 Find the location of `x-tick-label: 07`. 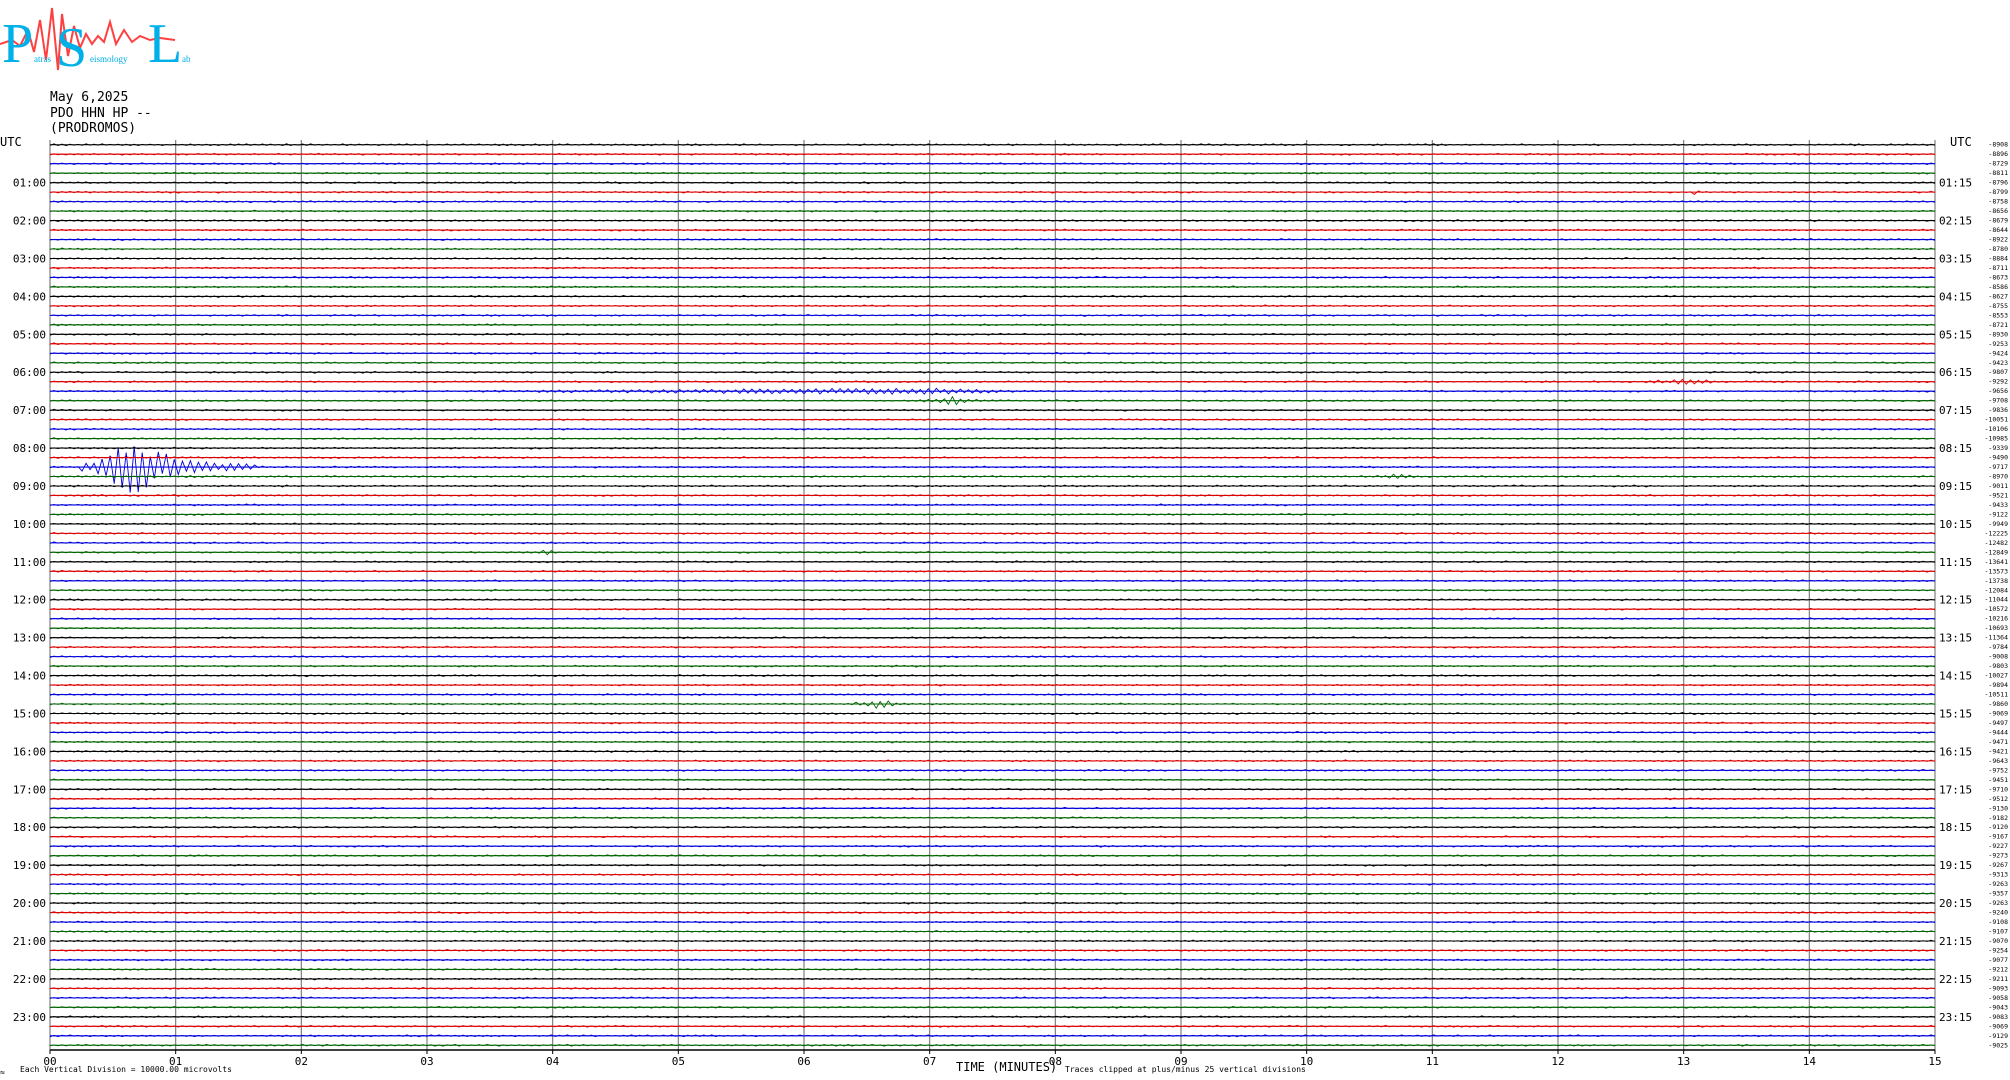

x-tick-label: 07 is located at coordinates (929, 1061).